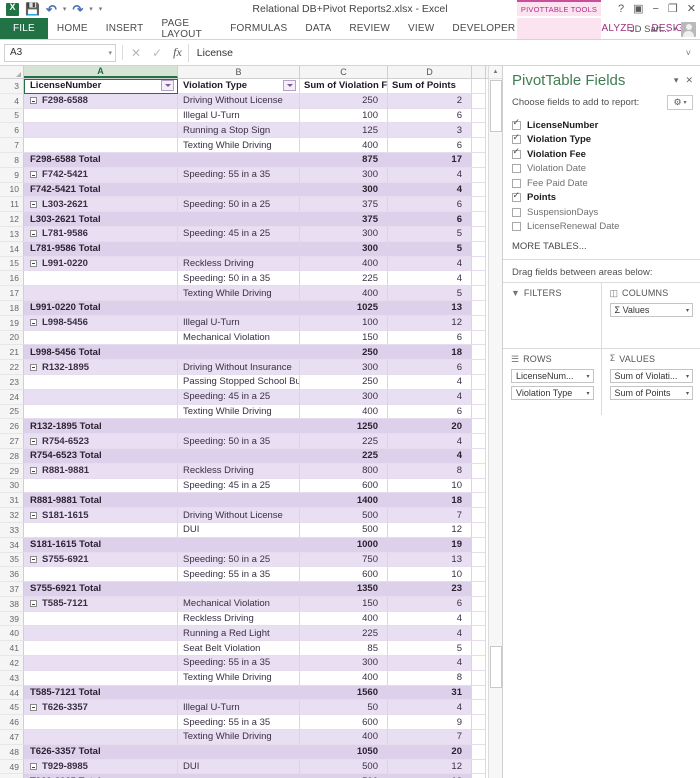  Describe the element at coordinates (239, 131) in the screenshot. I see `cell-violation-type: Running a Stop Sign` at that location.